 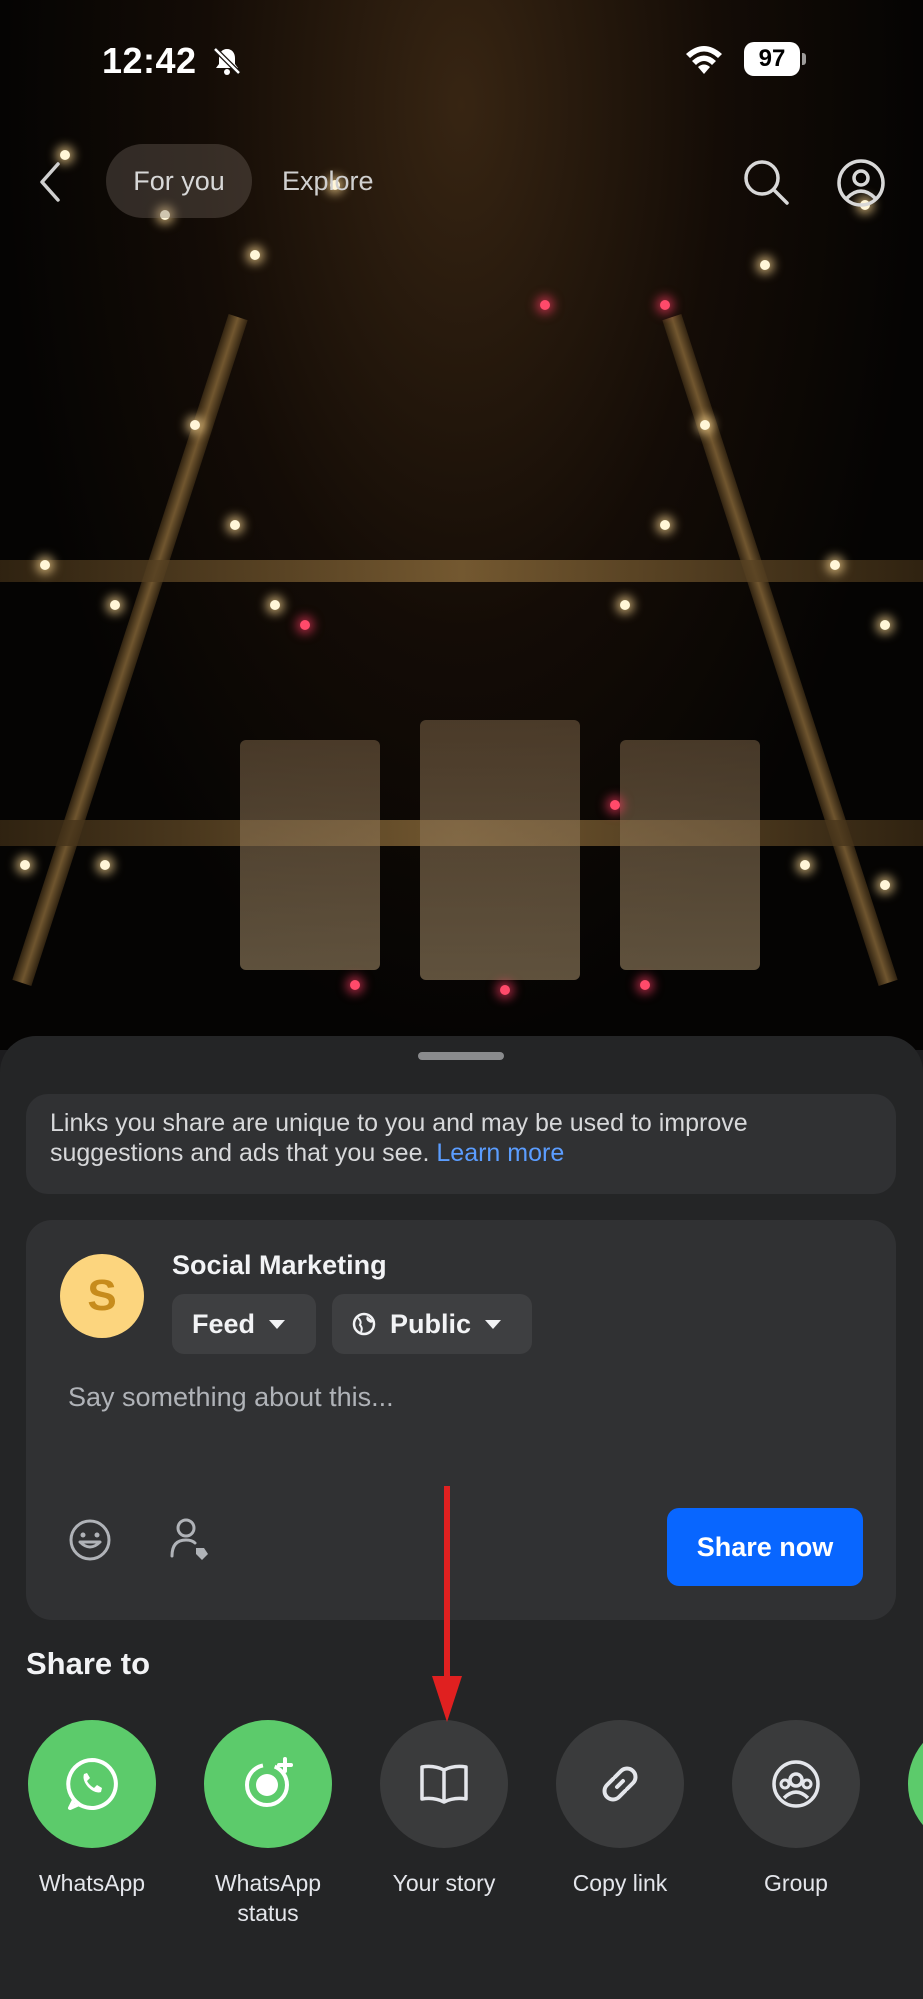 I want to click on battery-level: 97, so click(x=772, y=59).